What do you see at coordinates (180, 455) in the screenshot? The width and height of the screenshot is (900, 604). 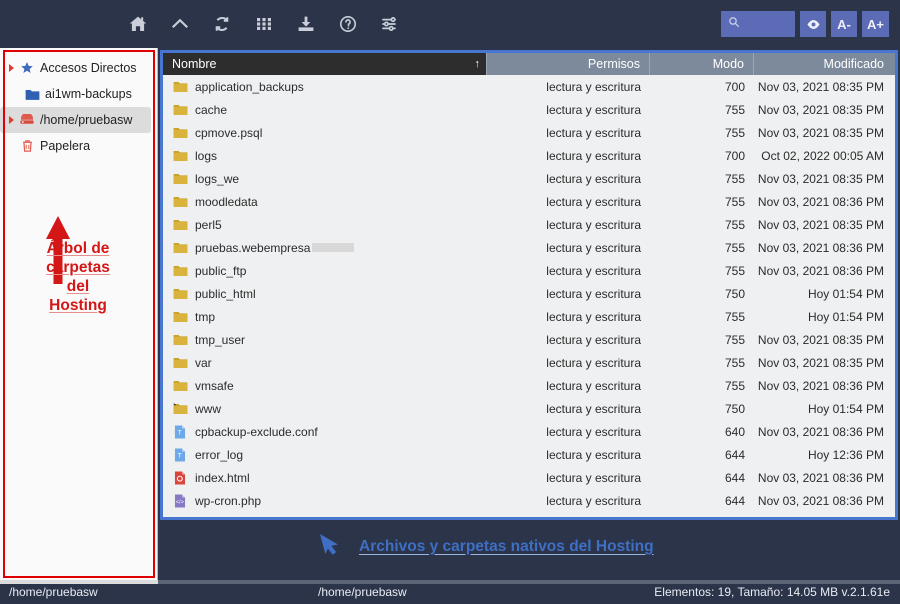 I see `text-file-icon: T` at bounding box center [180, 455].